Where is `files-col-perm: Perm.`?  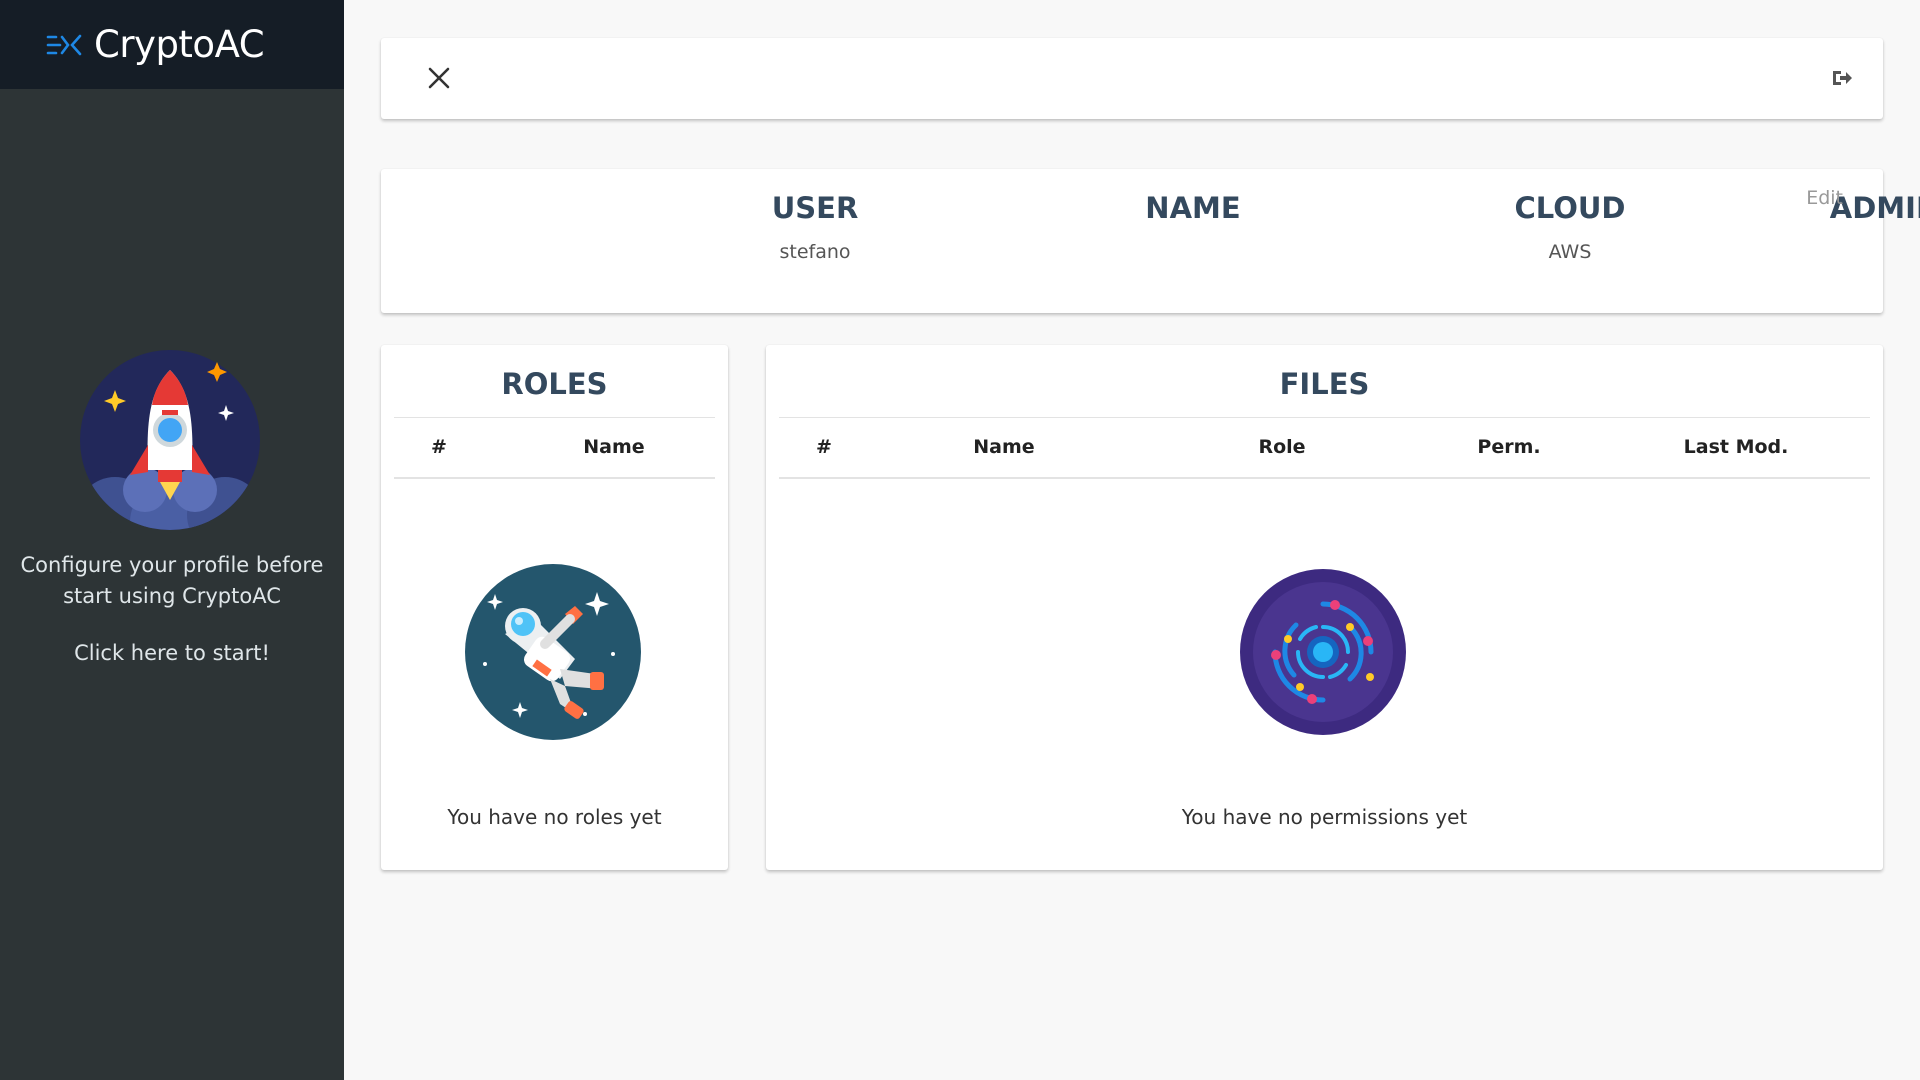 files-col-perm: Perm. is located at coordinates (1509, 447).